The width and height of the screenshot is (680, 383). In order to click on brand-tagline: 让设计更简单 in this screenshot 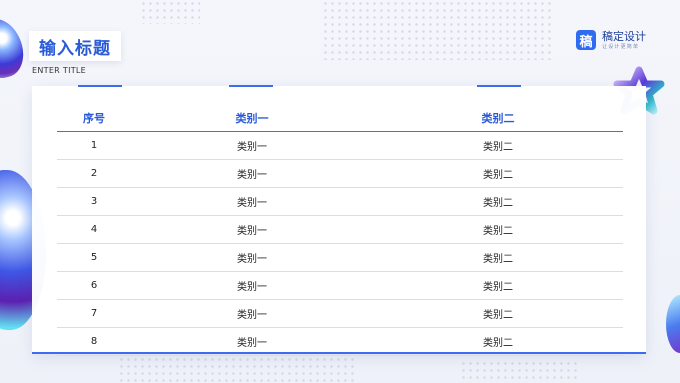, I will do `click(621, 46)`.